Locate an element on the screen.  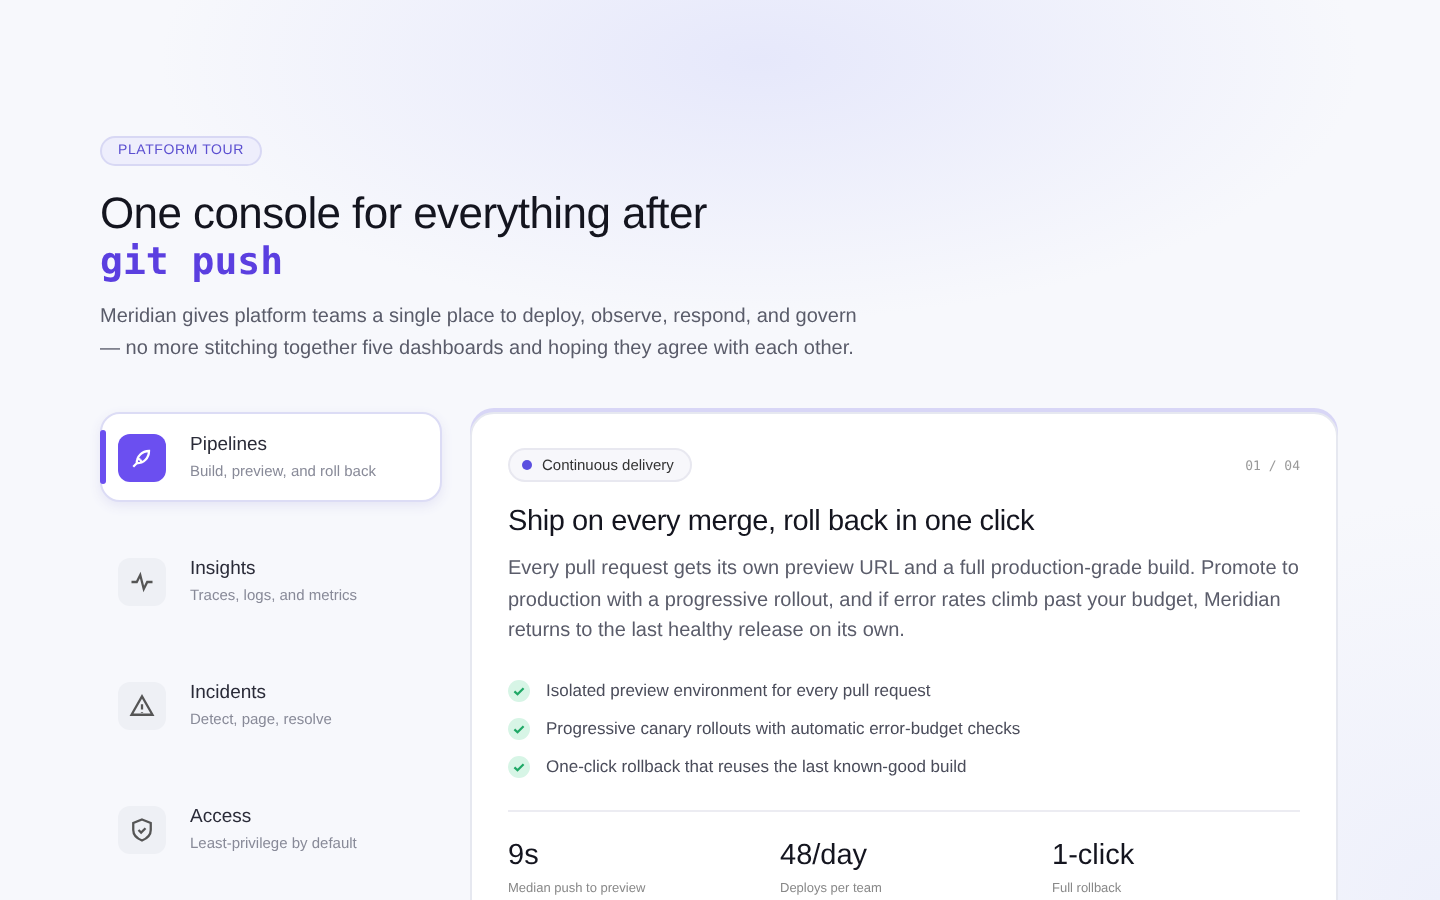
stat-value: 1-click is located at coordinates (1094, 855).